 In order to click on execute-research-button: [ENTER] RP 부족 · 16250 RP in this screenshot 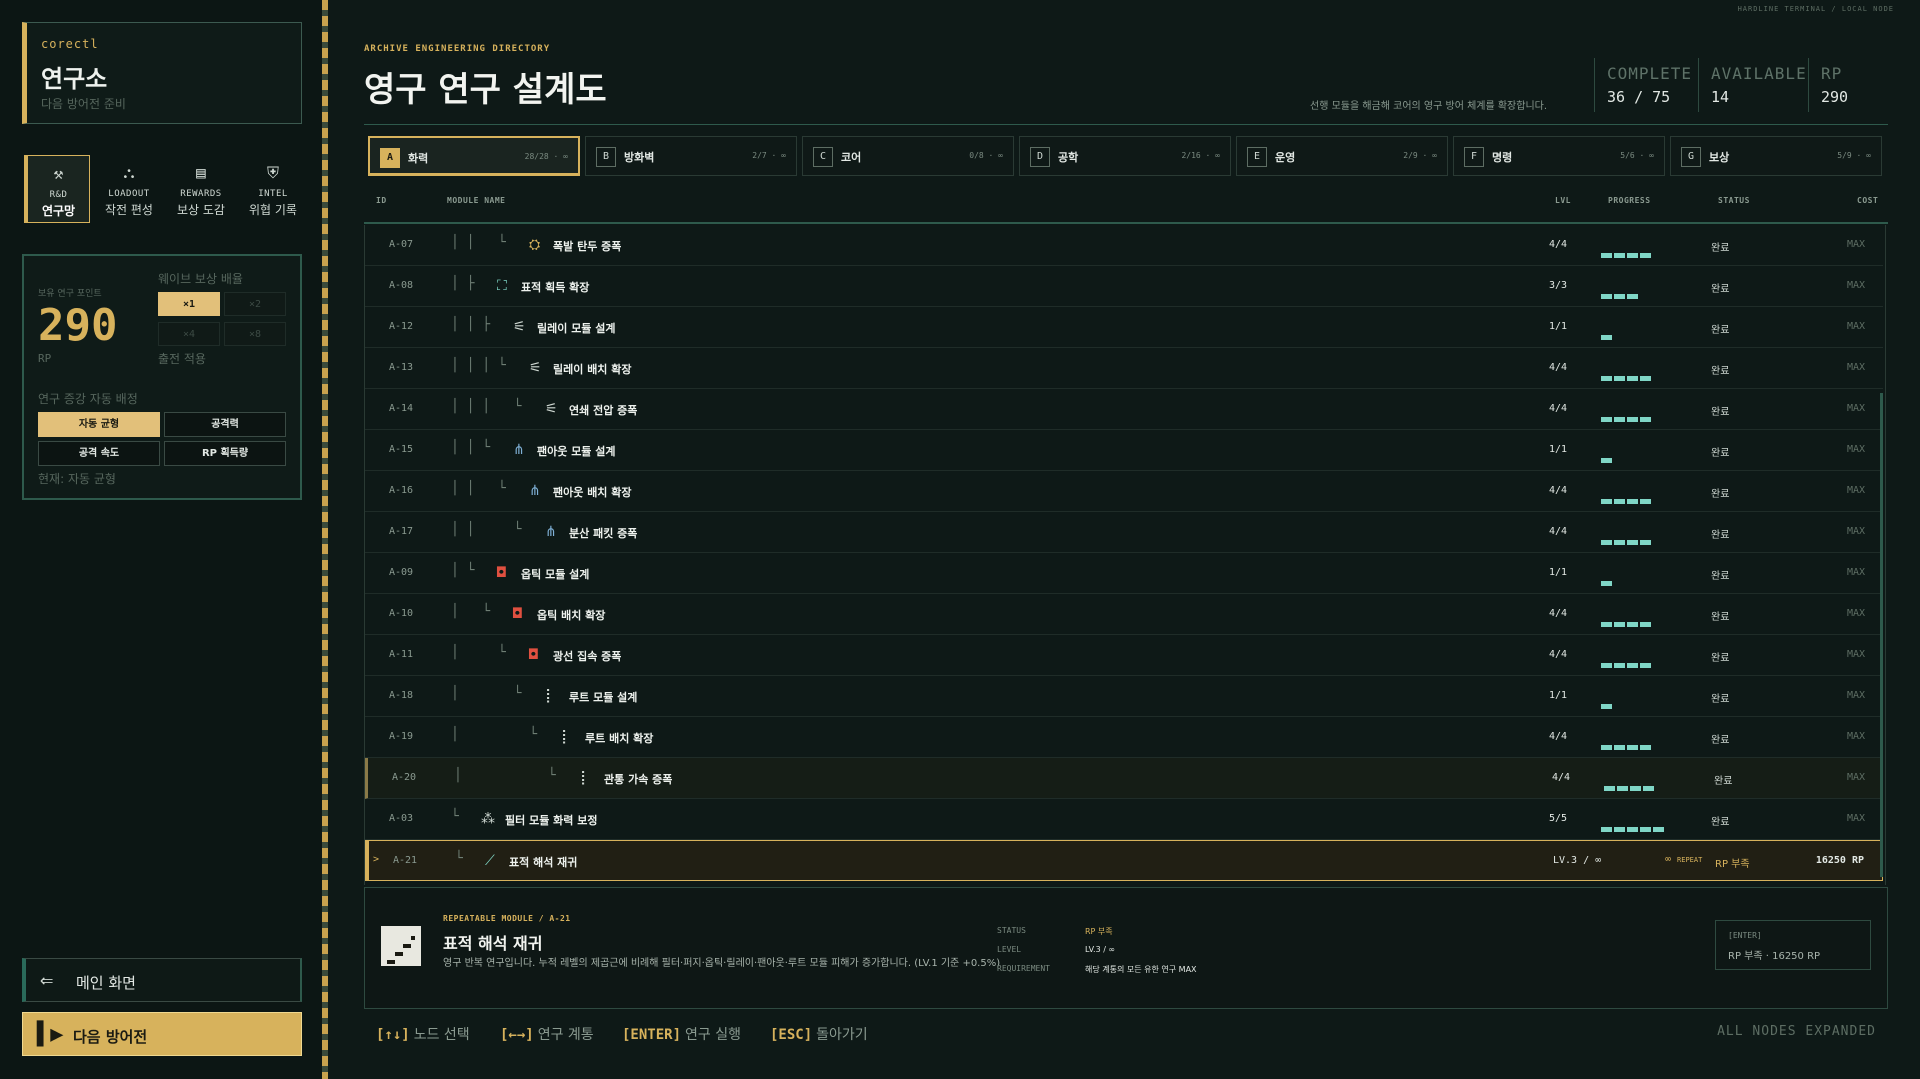, I will do `click(1793, 945)`.